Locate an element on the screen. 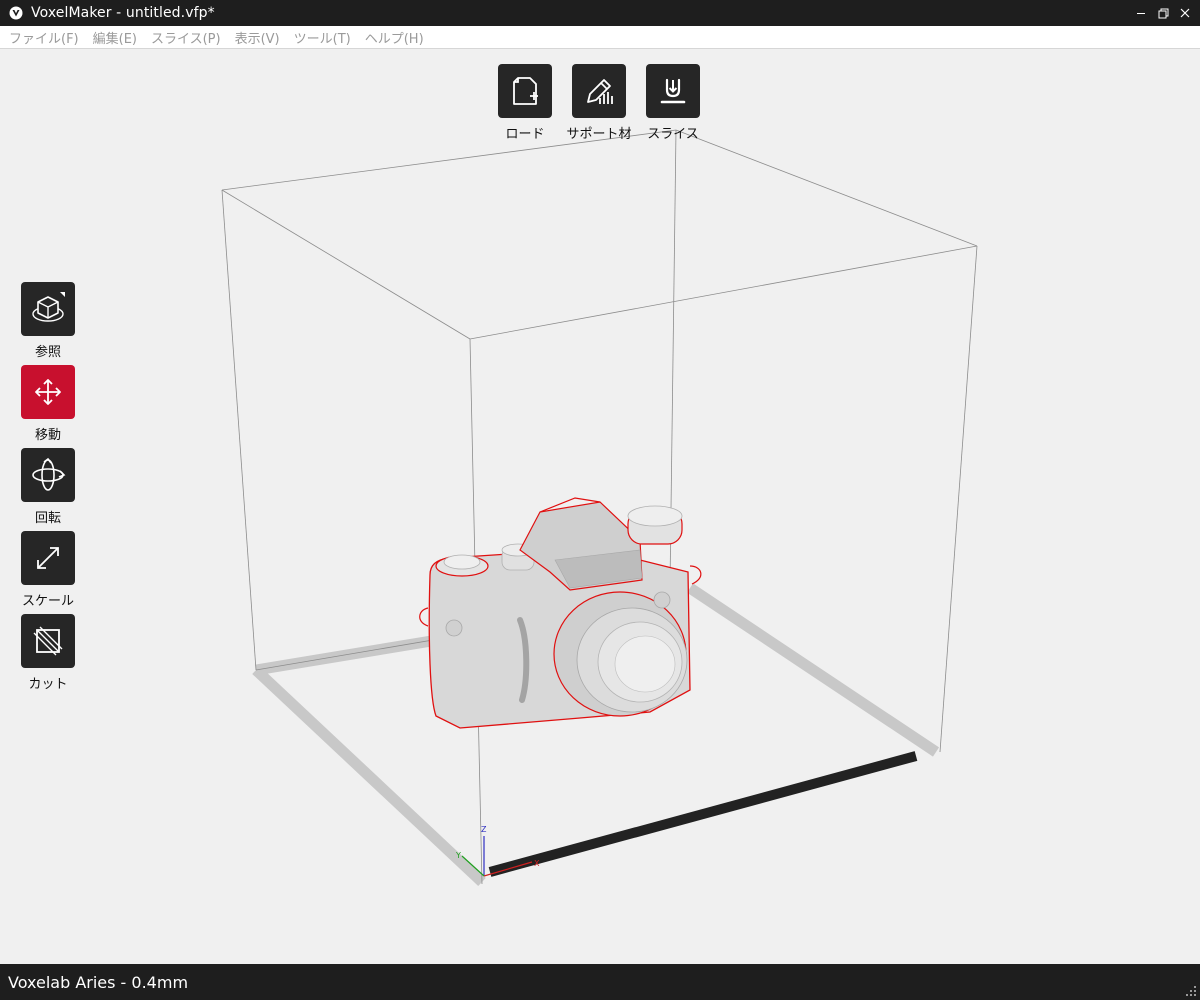 The height and width of the screenshot is (1000, 1200). voxelmaker-logo-icon is located at coordinates (16, 13).